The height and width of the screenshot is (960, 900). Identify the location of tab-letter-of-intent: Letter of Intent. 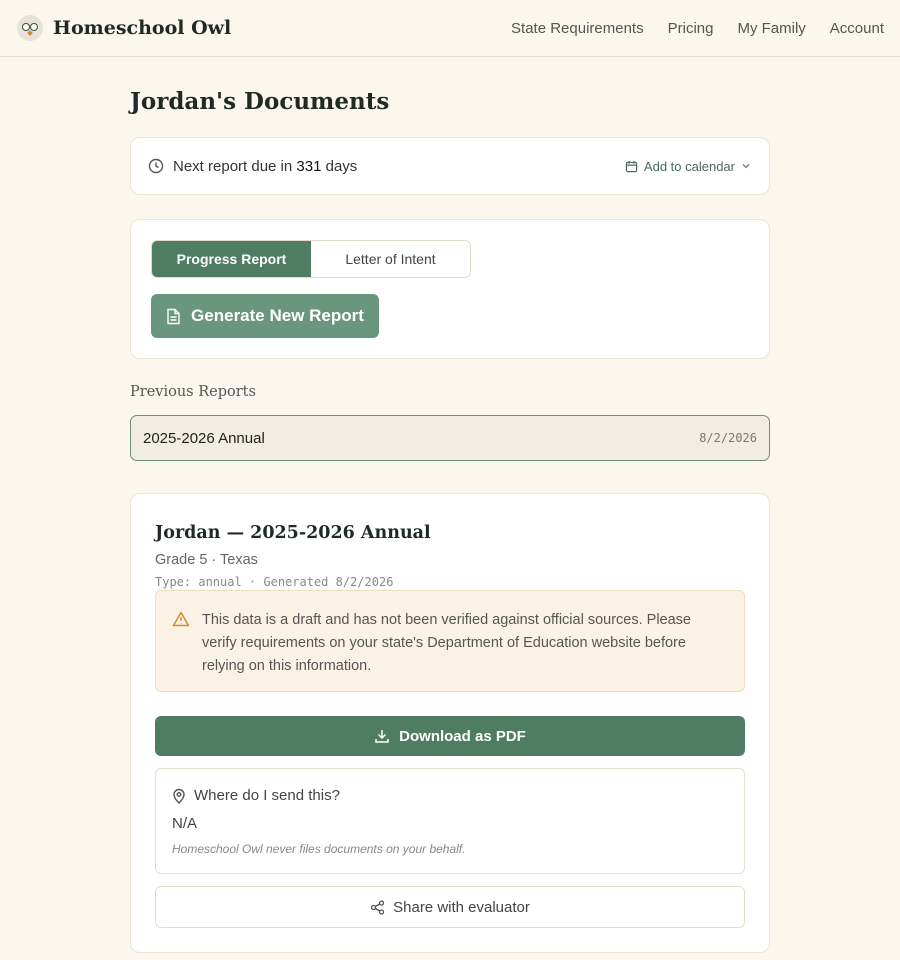
(390, 259).